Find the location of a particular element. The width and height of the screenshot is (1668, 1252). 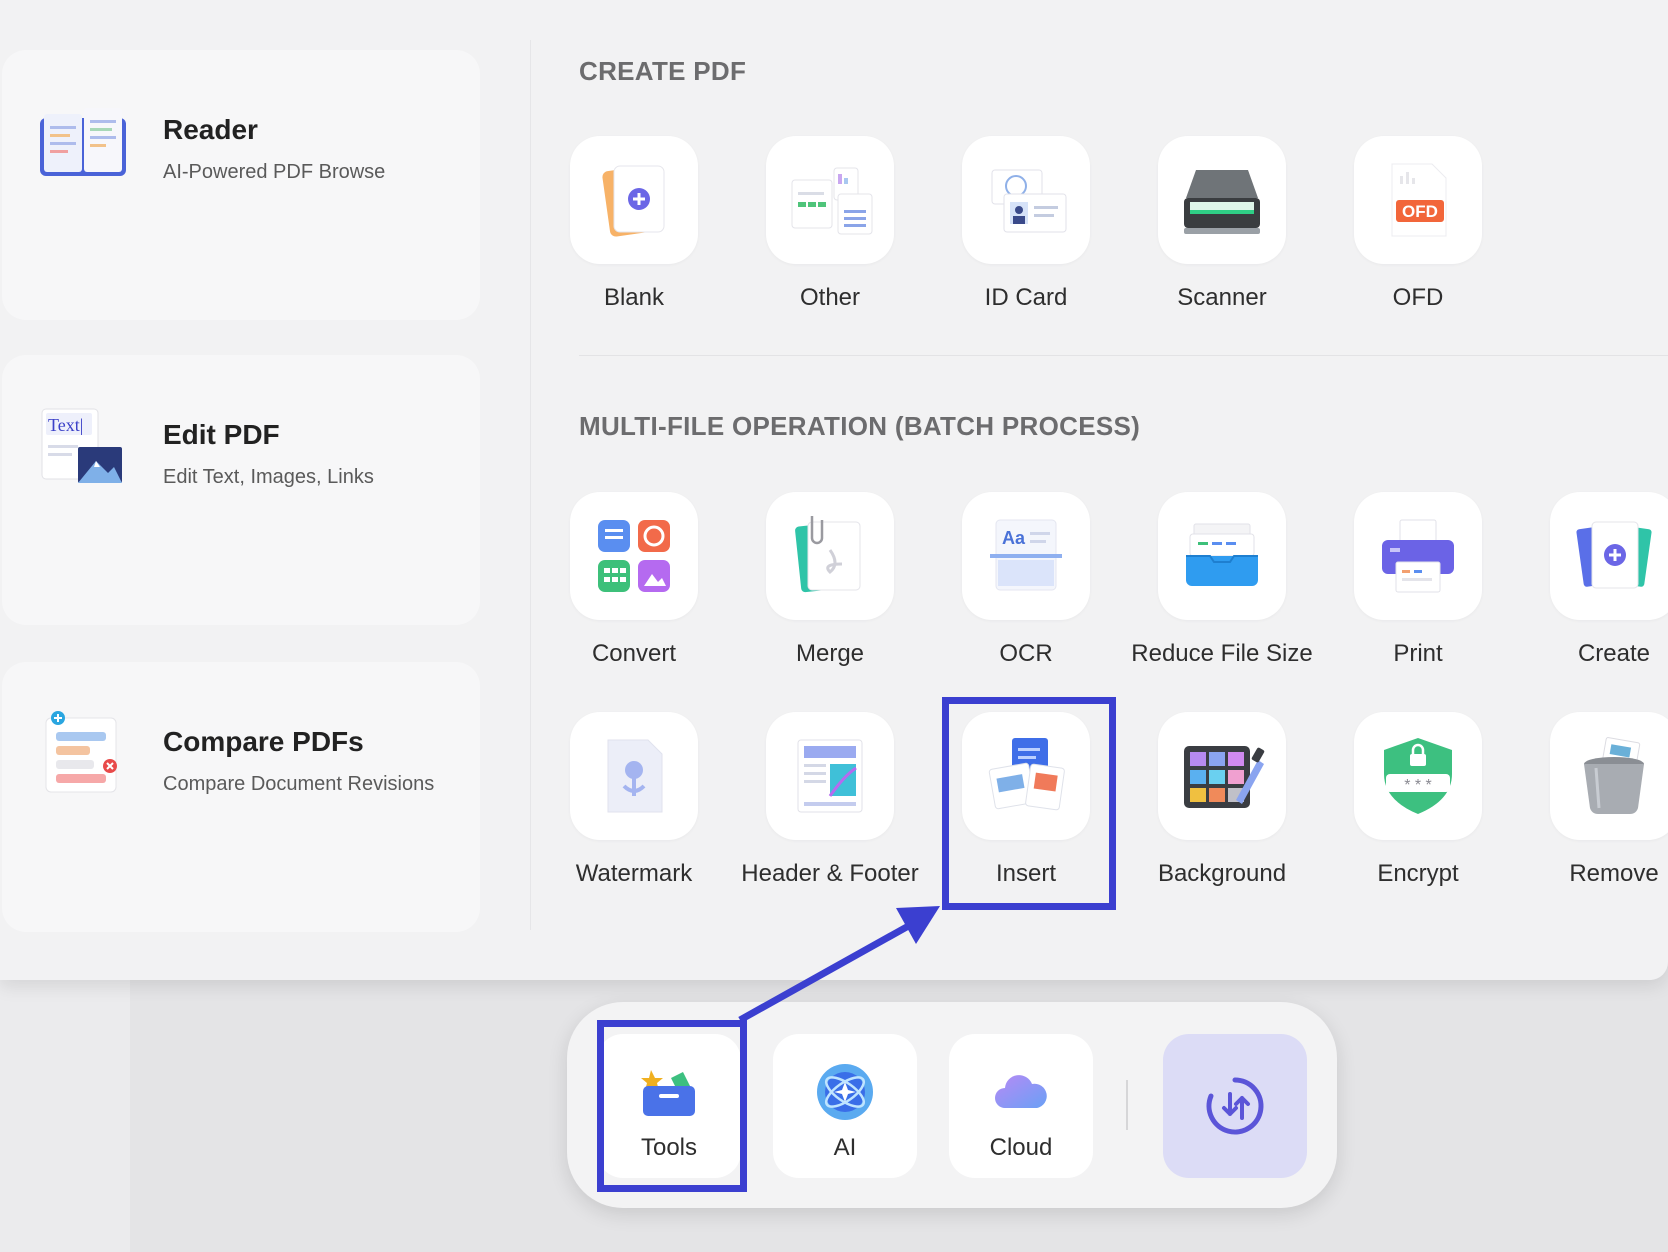

remove-tool: Remove is located at coordinates (1592, 800).